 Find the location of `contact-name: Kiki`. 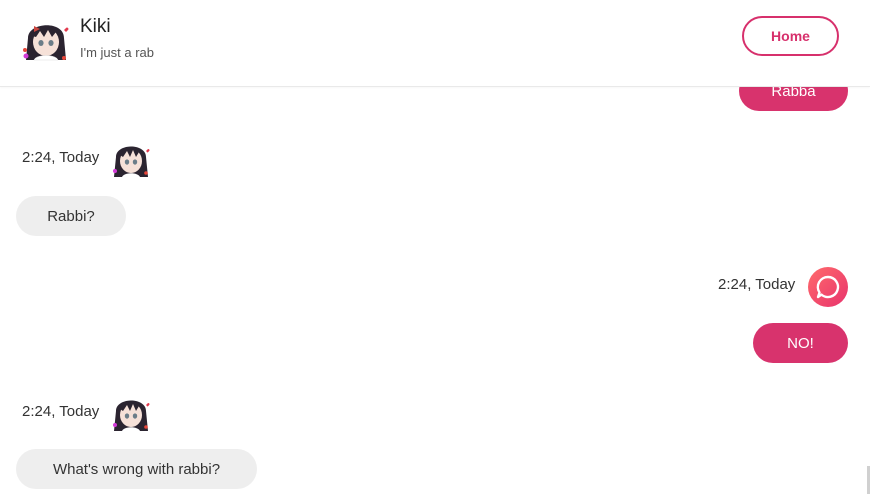

contact-name: Kiki is located at coordinates (95, 26).